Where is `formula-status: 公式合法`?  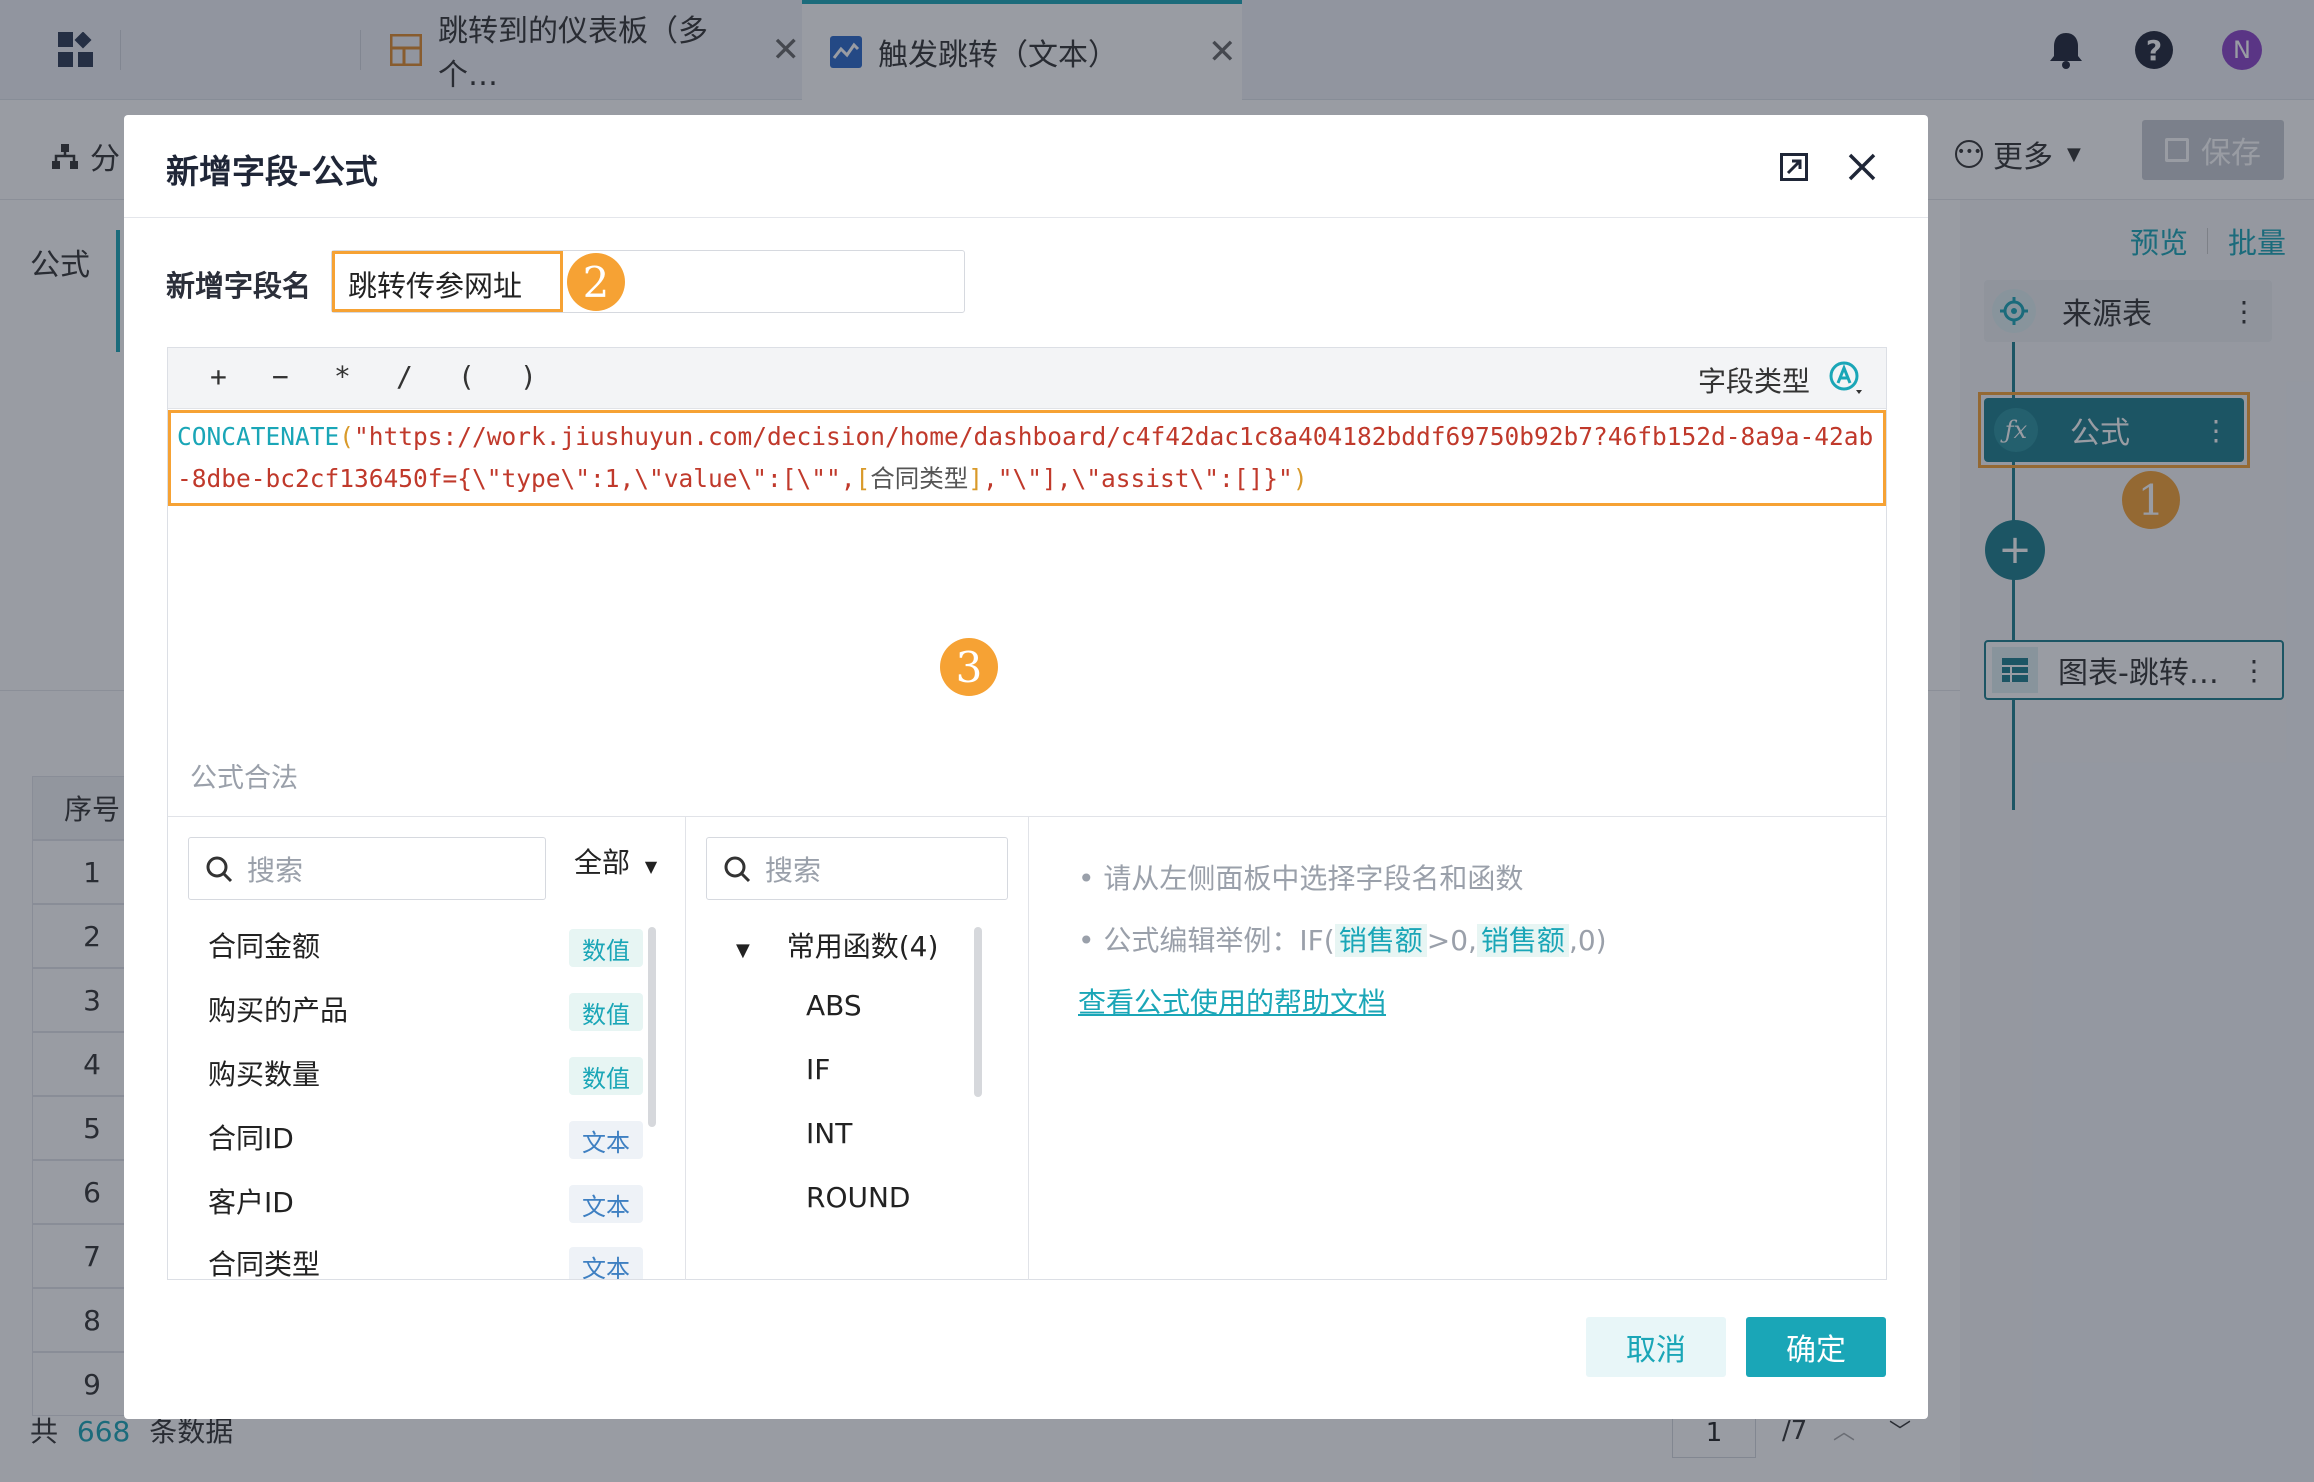 formula-status: 公式合法 is located at coordinates (244, 778).